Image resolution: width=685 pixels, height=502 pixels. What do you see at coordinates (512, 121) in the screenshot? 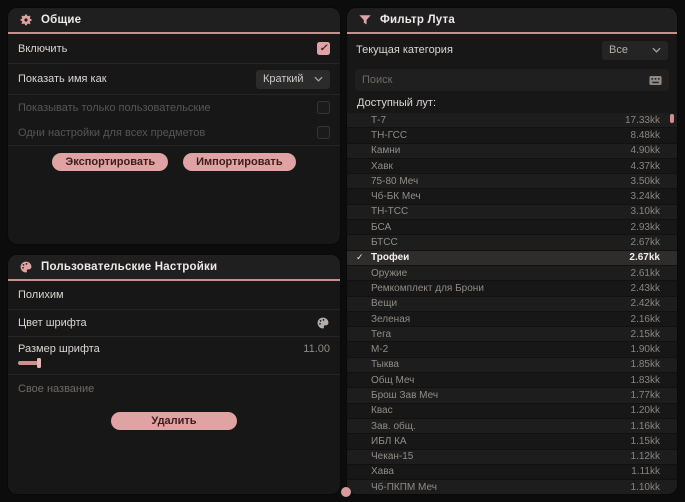
I see `loot-row: Т-7 17.33kk` at bounding box center [512, 121].